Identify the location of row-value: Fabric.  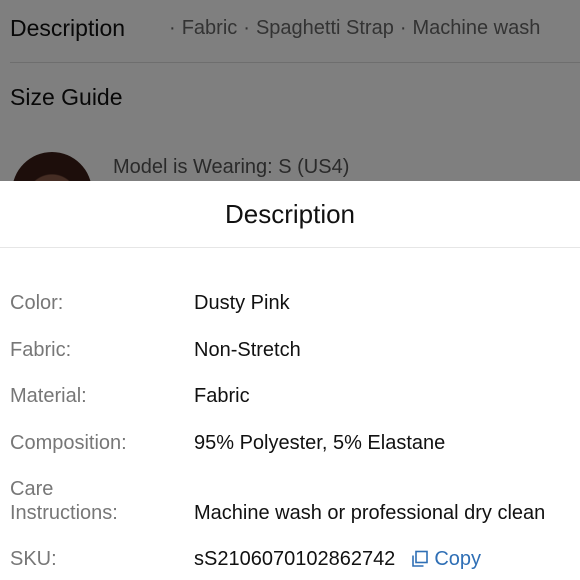
(222, 396).